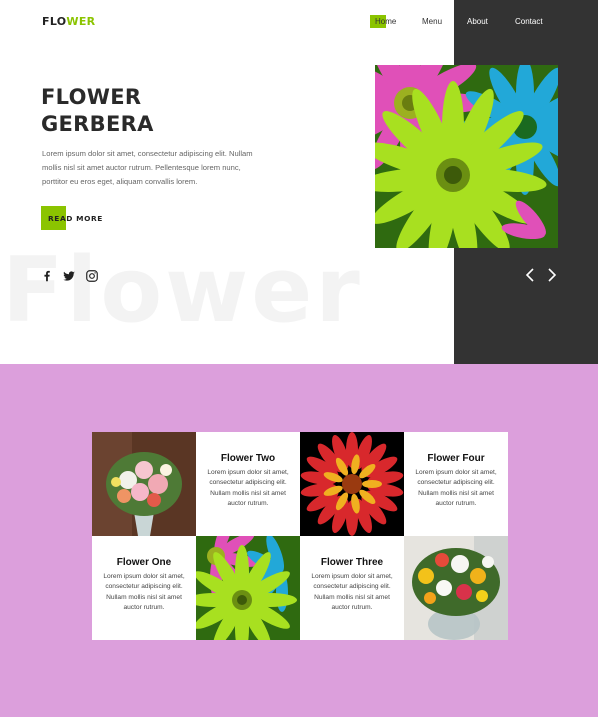  I want to click on prev-arrow-icon, so click(530, 275).